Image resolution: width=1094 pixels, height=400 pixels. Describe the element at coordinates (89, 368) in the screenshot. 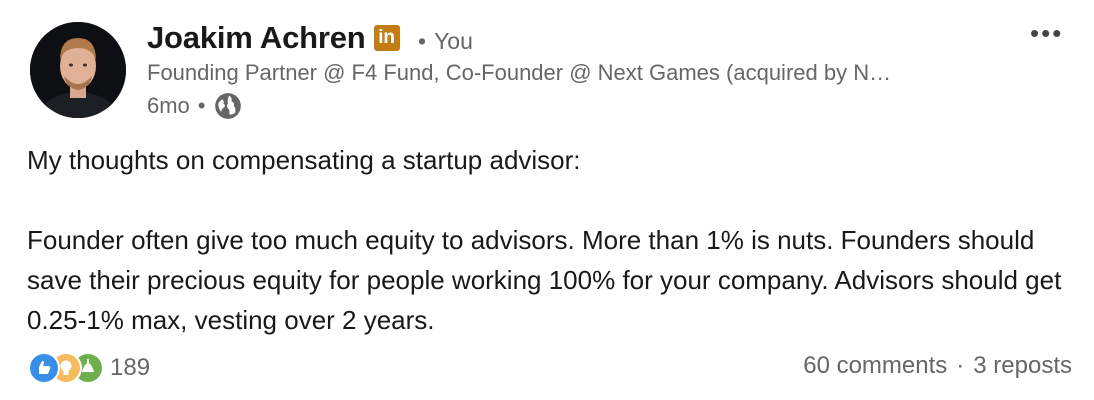

I see `reactions-summary: 189` at that location.